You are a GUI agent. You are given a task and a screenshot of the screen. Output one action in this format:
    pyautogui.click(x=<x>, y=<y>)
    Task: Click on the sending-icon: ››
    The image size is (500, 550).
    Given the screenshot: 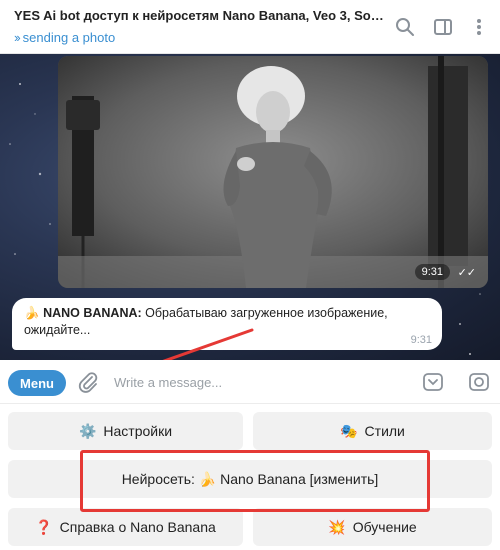 What is the action you would take?
    pyautogui.click(x=17, y=37)
    